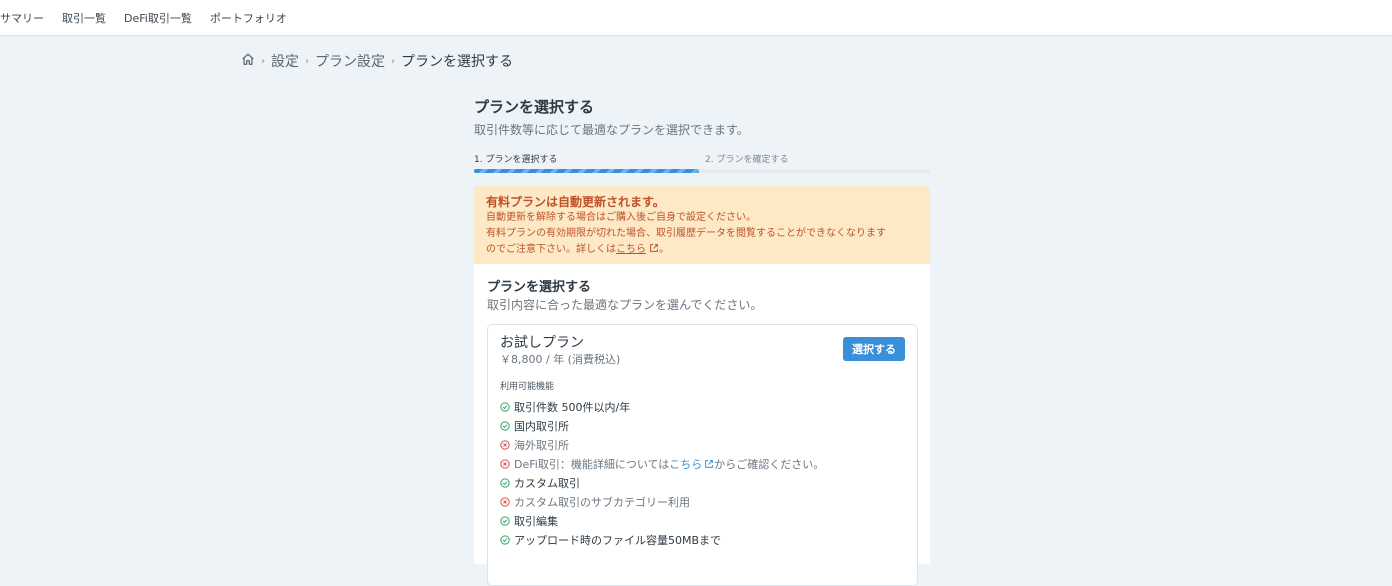  Describe the element at coordinates (285, 61) in the screenshot. I see `breadcrumb-settings: 設定` at that location.